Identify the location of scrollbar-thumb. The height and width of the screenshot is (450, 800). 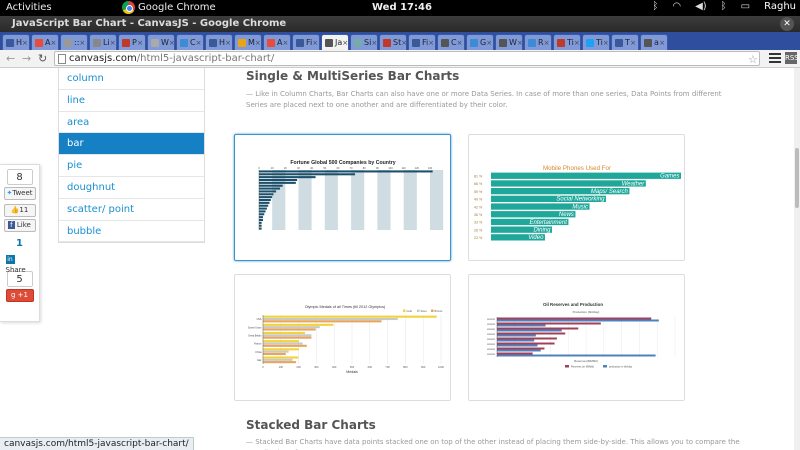
(797, 178).